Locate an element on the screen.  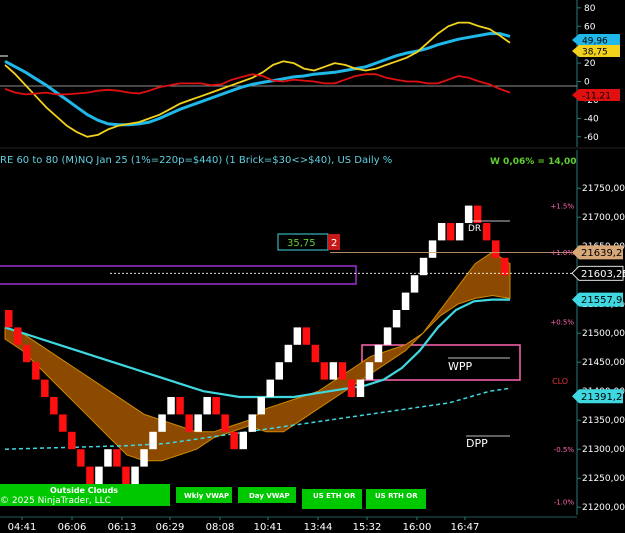
price-box-value: 35,75 is located at coordinates (301, 243).